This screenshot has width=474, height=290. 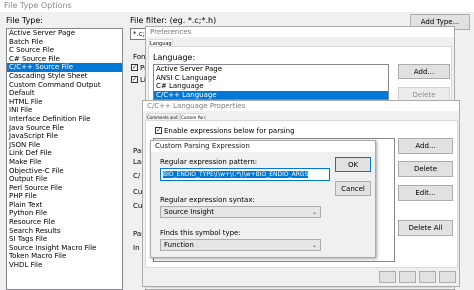 What do you see at coordinates (64, 119) in the screenshot?
I see `file-type-item: Interface Definition File` at bounding box center [64, 119].